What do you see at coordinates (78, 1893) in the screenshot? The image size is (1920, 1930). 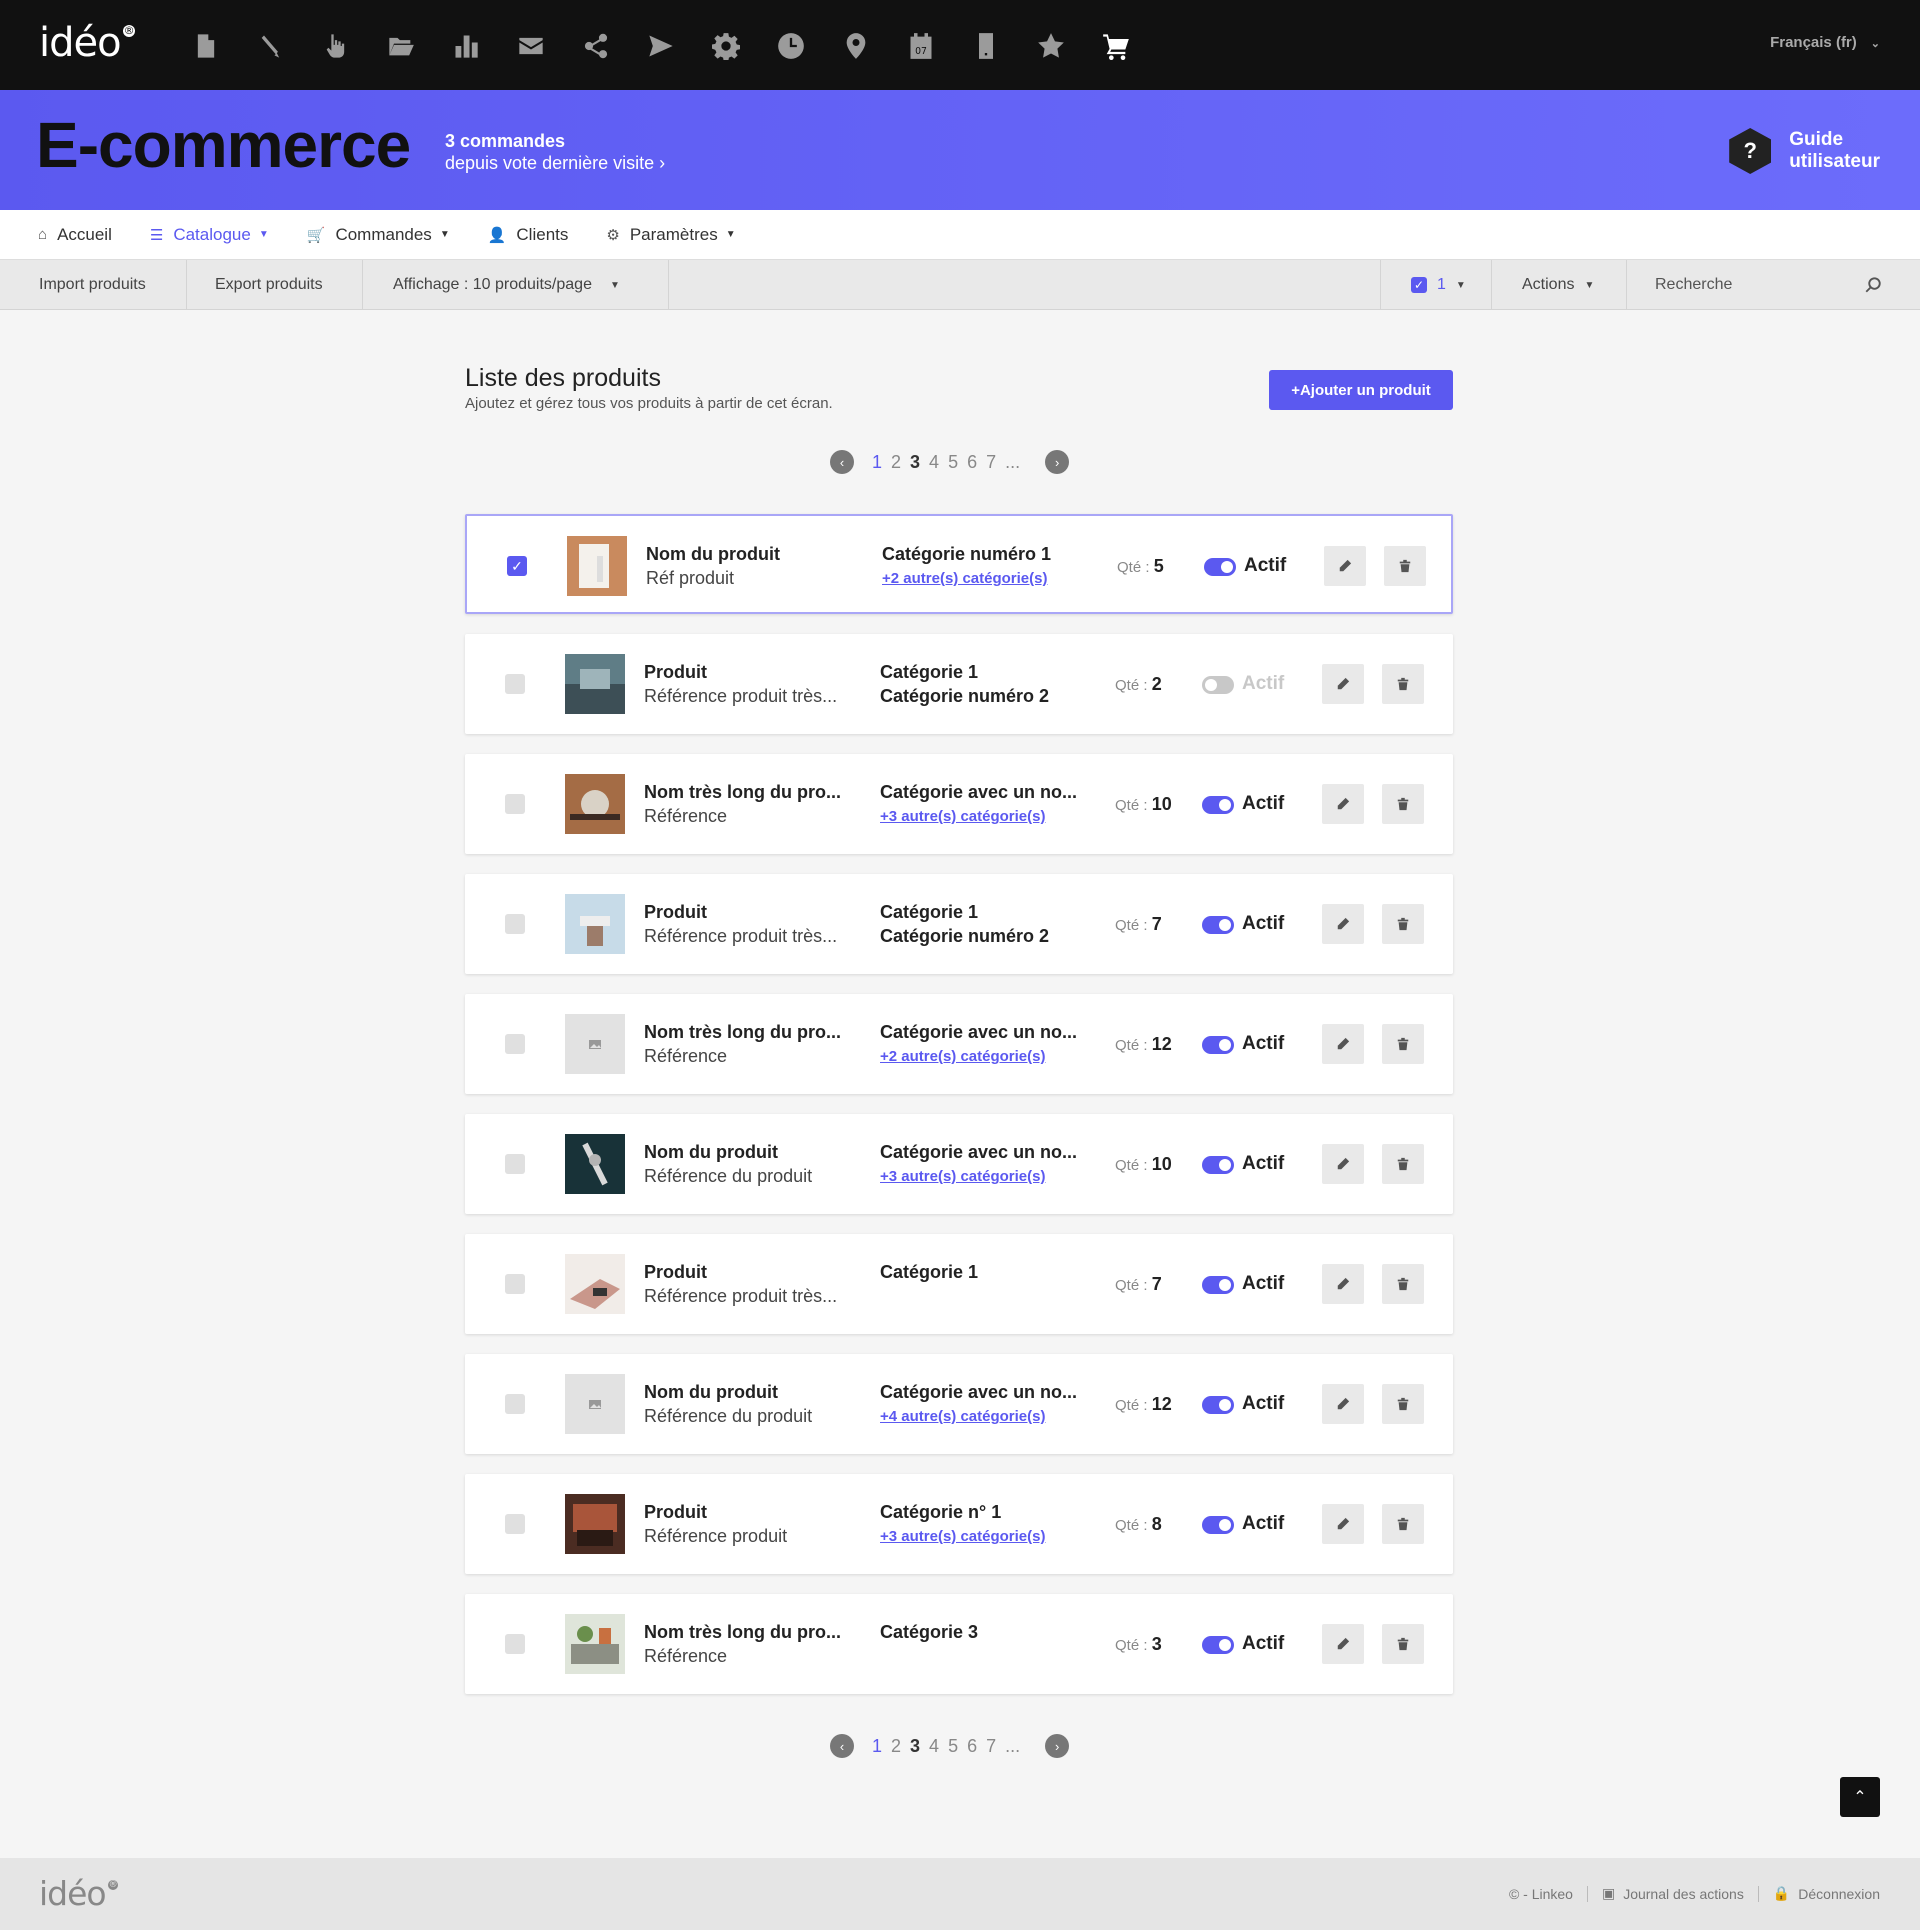 I see `footer-logo: idéo ®` at bounding box center [78, 1893].